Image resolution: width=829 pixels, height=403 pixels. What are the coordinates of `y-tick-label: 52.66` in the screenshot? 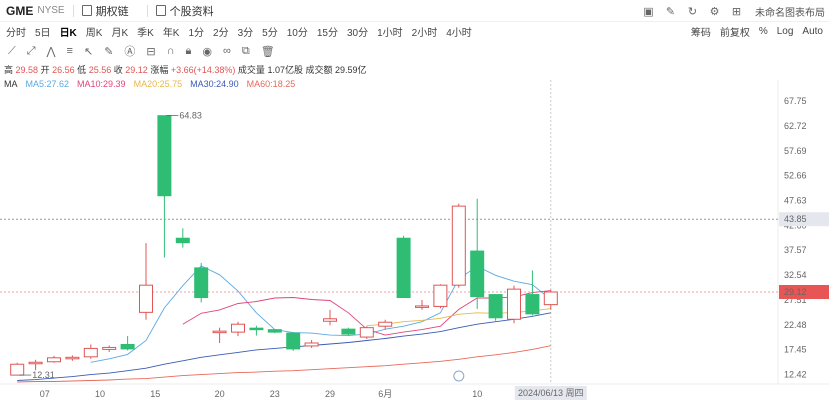 It's located at (795, 176).